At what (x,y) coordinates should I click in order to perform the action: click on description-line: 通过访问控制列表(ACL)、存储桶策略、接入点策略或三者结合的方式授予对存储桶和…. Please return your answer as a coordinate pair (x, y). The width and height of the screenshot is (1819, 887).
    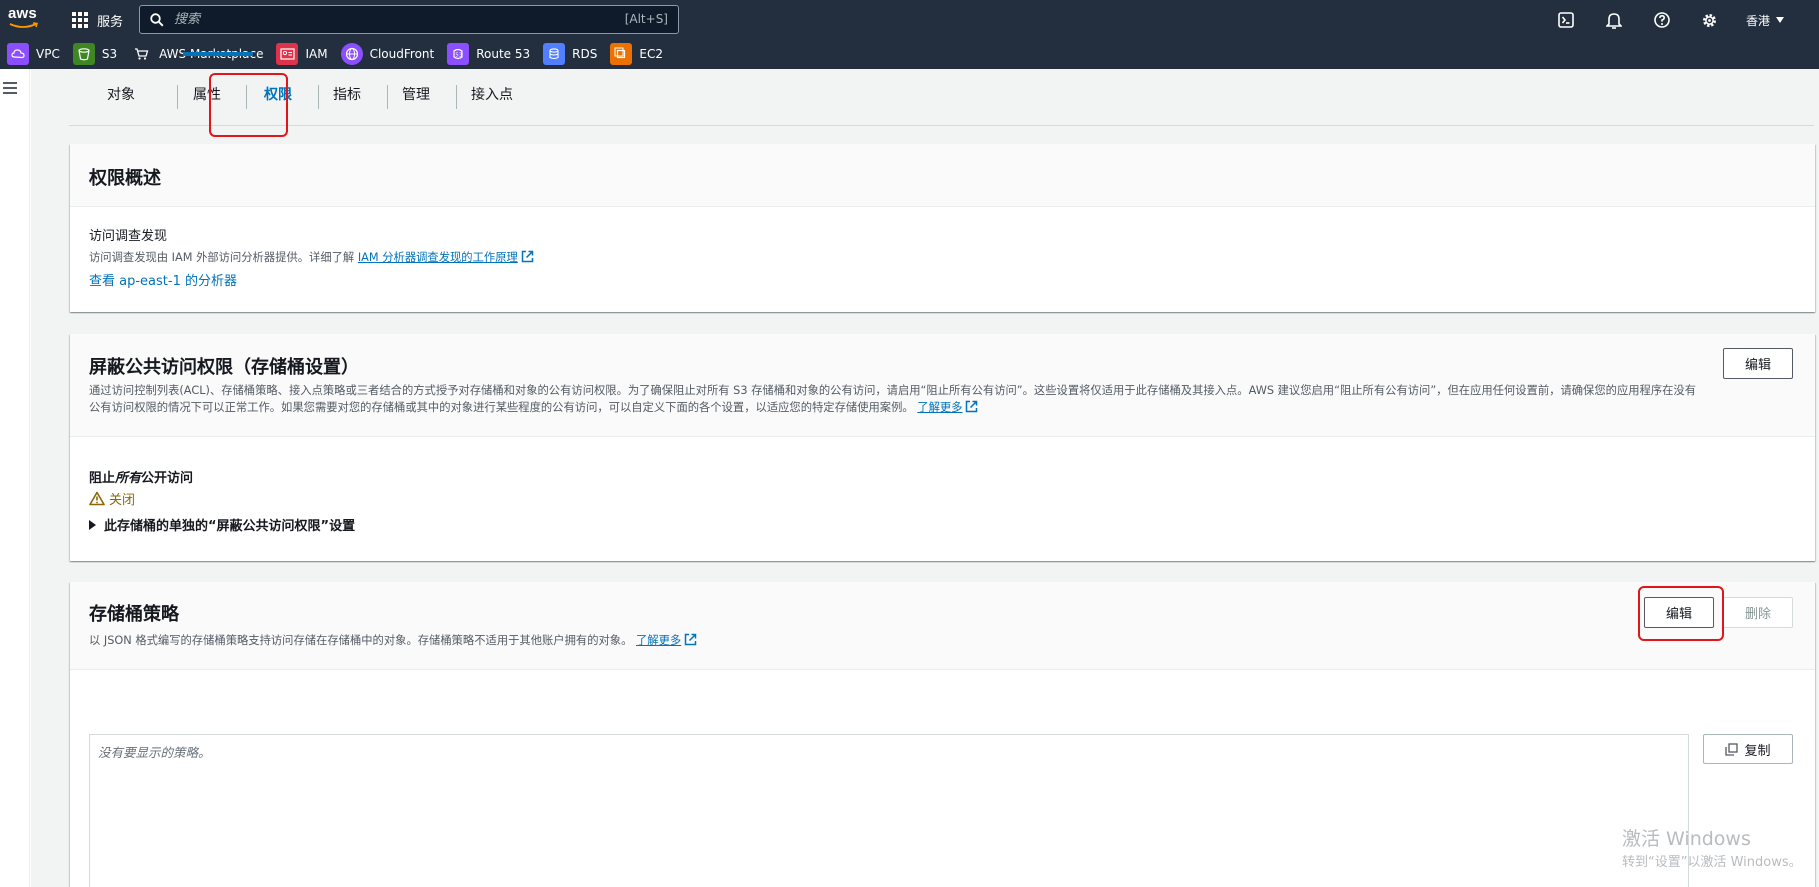
    Looking at the image, I should click on (893, 390).